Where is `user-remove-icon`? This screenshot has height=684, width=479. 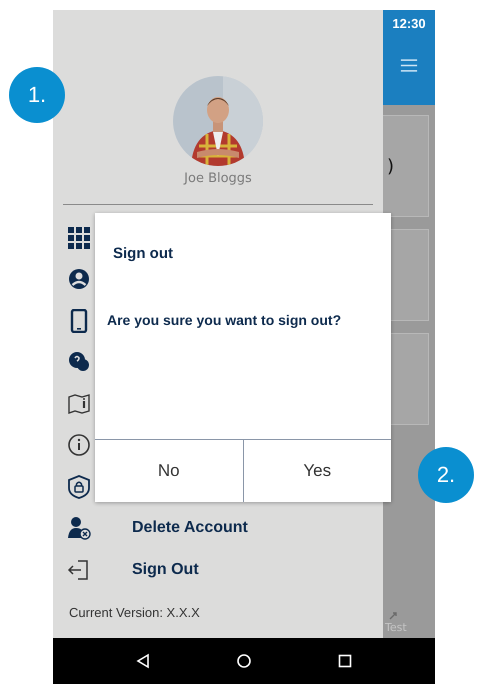
user-remove-icon is located at coordinates (79, 528).